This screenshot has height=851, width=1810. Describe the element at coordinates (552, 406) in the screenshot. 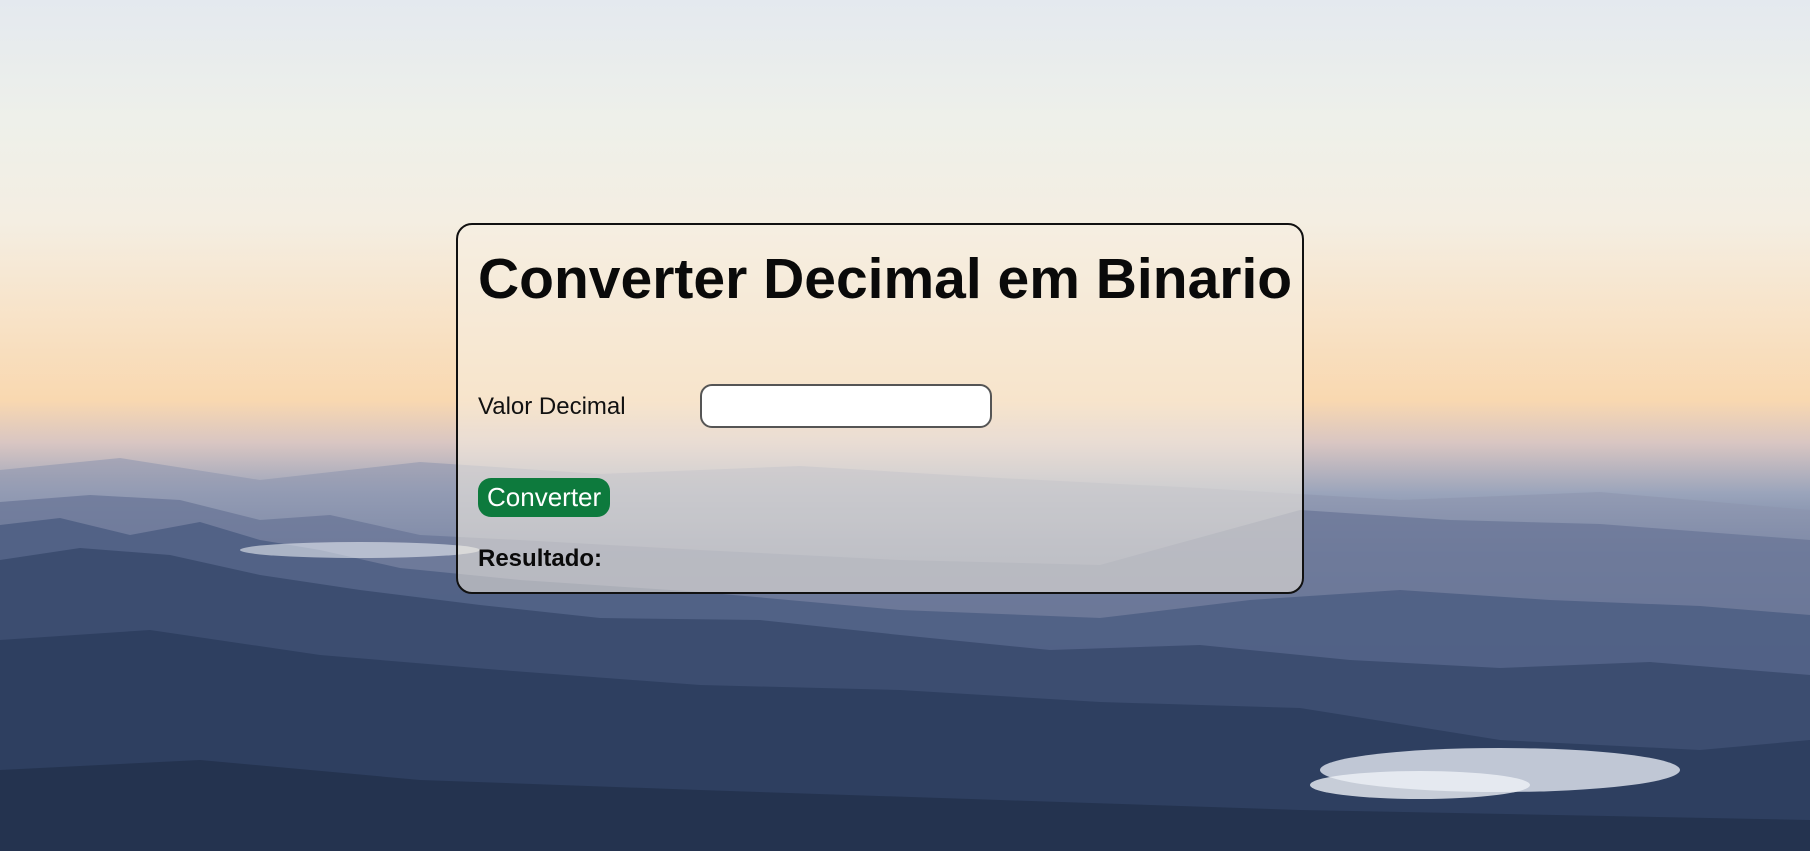

I see `decimal-value-label: Valor Decimal` at that location.